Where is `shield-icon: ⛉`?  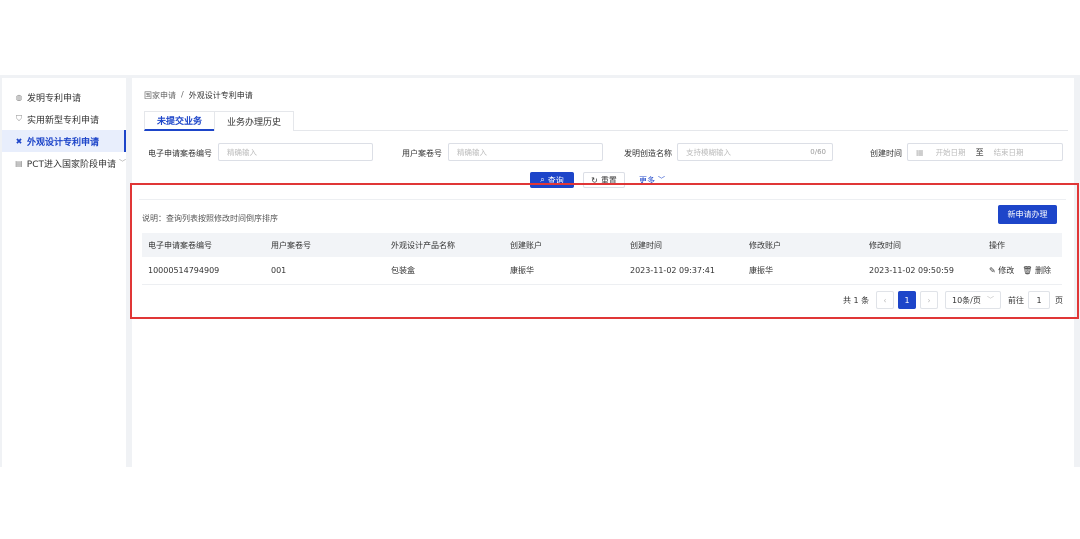 shield-icon: ⛉ is located at coordinates (19, 118).